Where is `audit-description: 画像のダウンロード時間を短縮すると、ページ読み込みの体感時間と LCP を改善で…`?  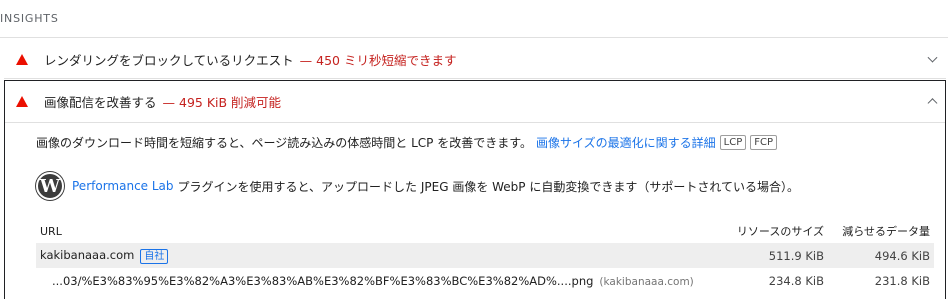 audit-description: 画像のダウンロード時間を短縮すると、ページ読み込みの体感時間と LCP を改善で… is located at coordinates (407, 142).